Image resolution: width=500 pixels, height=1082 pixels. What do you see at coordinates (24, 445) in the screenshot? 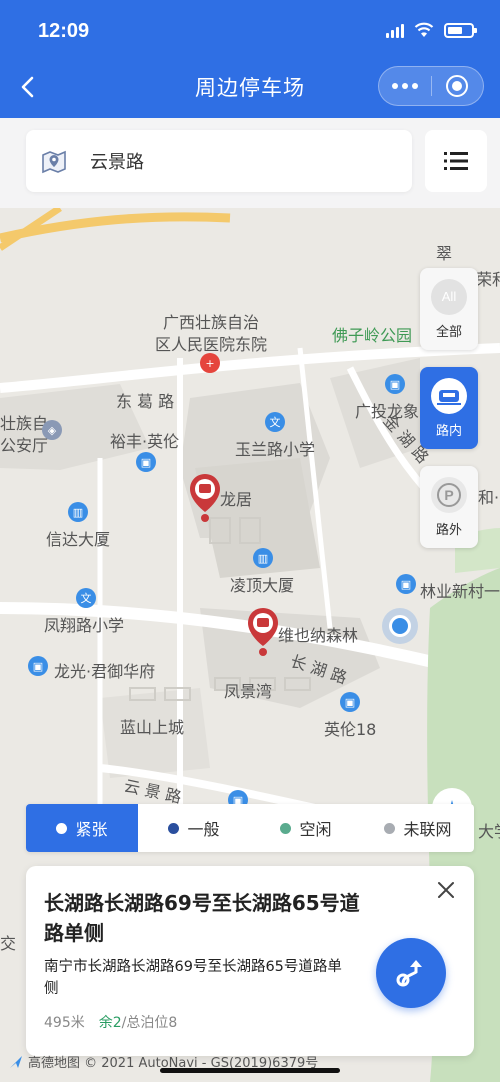
I see `map-label-anting: 公安厅` at bounding box center [24, 445].